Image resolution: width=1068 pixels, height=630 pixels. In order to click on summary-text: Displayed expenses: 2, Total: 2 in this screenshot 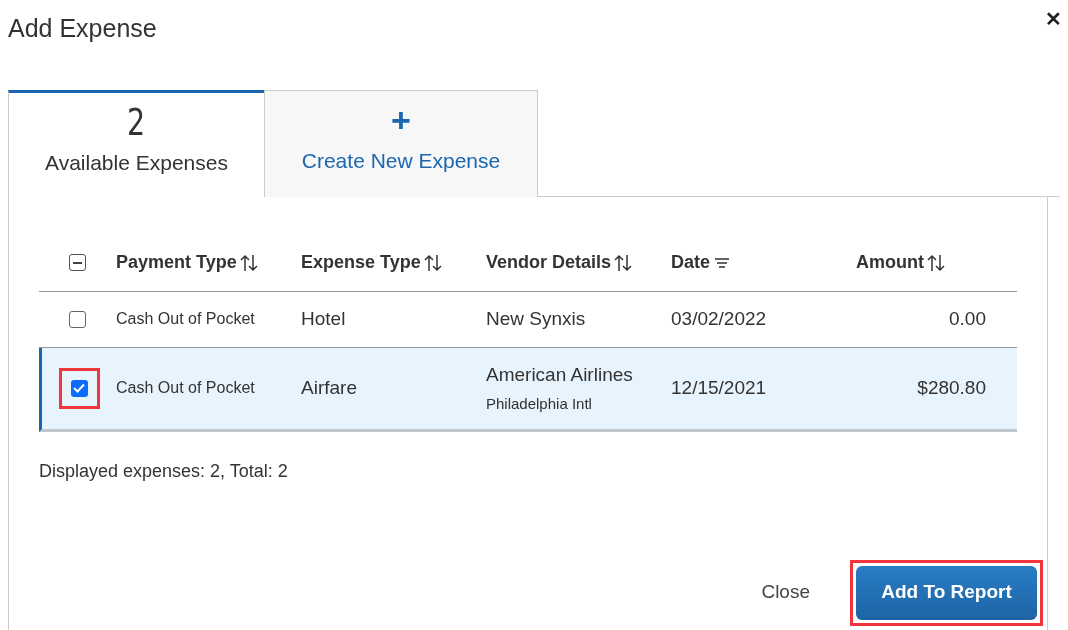, I will do `click(163, 470)`.